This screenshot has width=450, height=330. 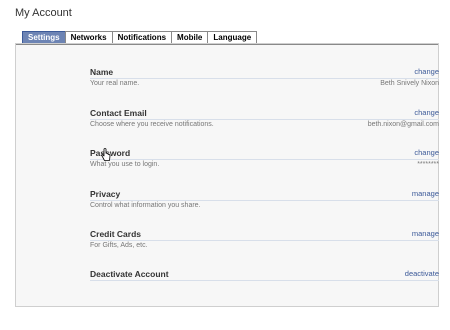 What do you see at coordinates (227, 44) in the screenshot?
I see `panel-divider` at bounding box center [227, 44].